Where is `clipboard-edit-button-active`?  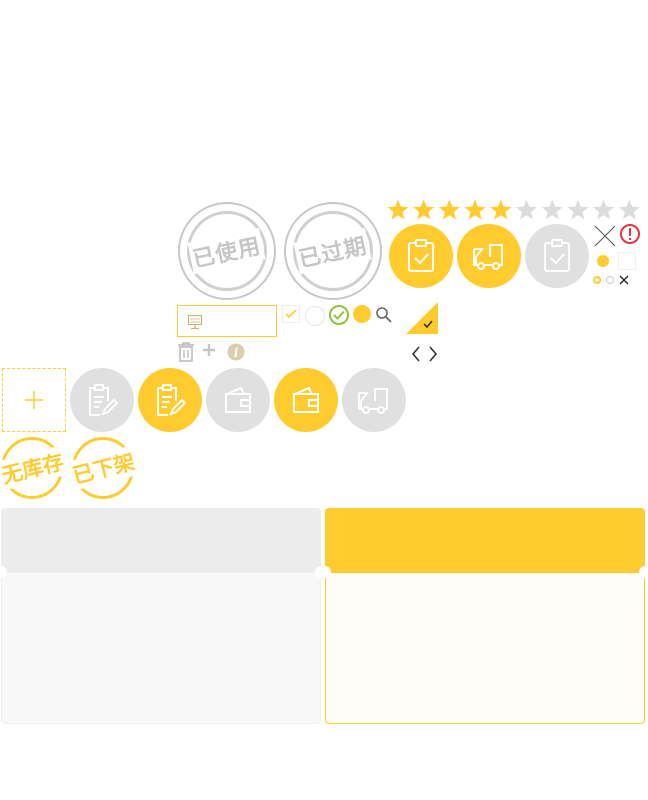
clipboard-edit-button-active is located at coordinates (170, 400).